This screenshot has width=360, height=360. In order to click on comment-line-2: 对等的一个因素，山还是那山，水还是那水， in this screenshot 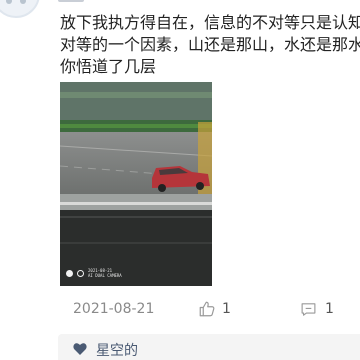, I will do `click(210, 44)`.